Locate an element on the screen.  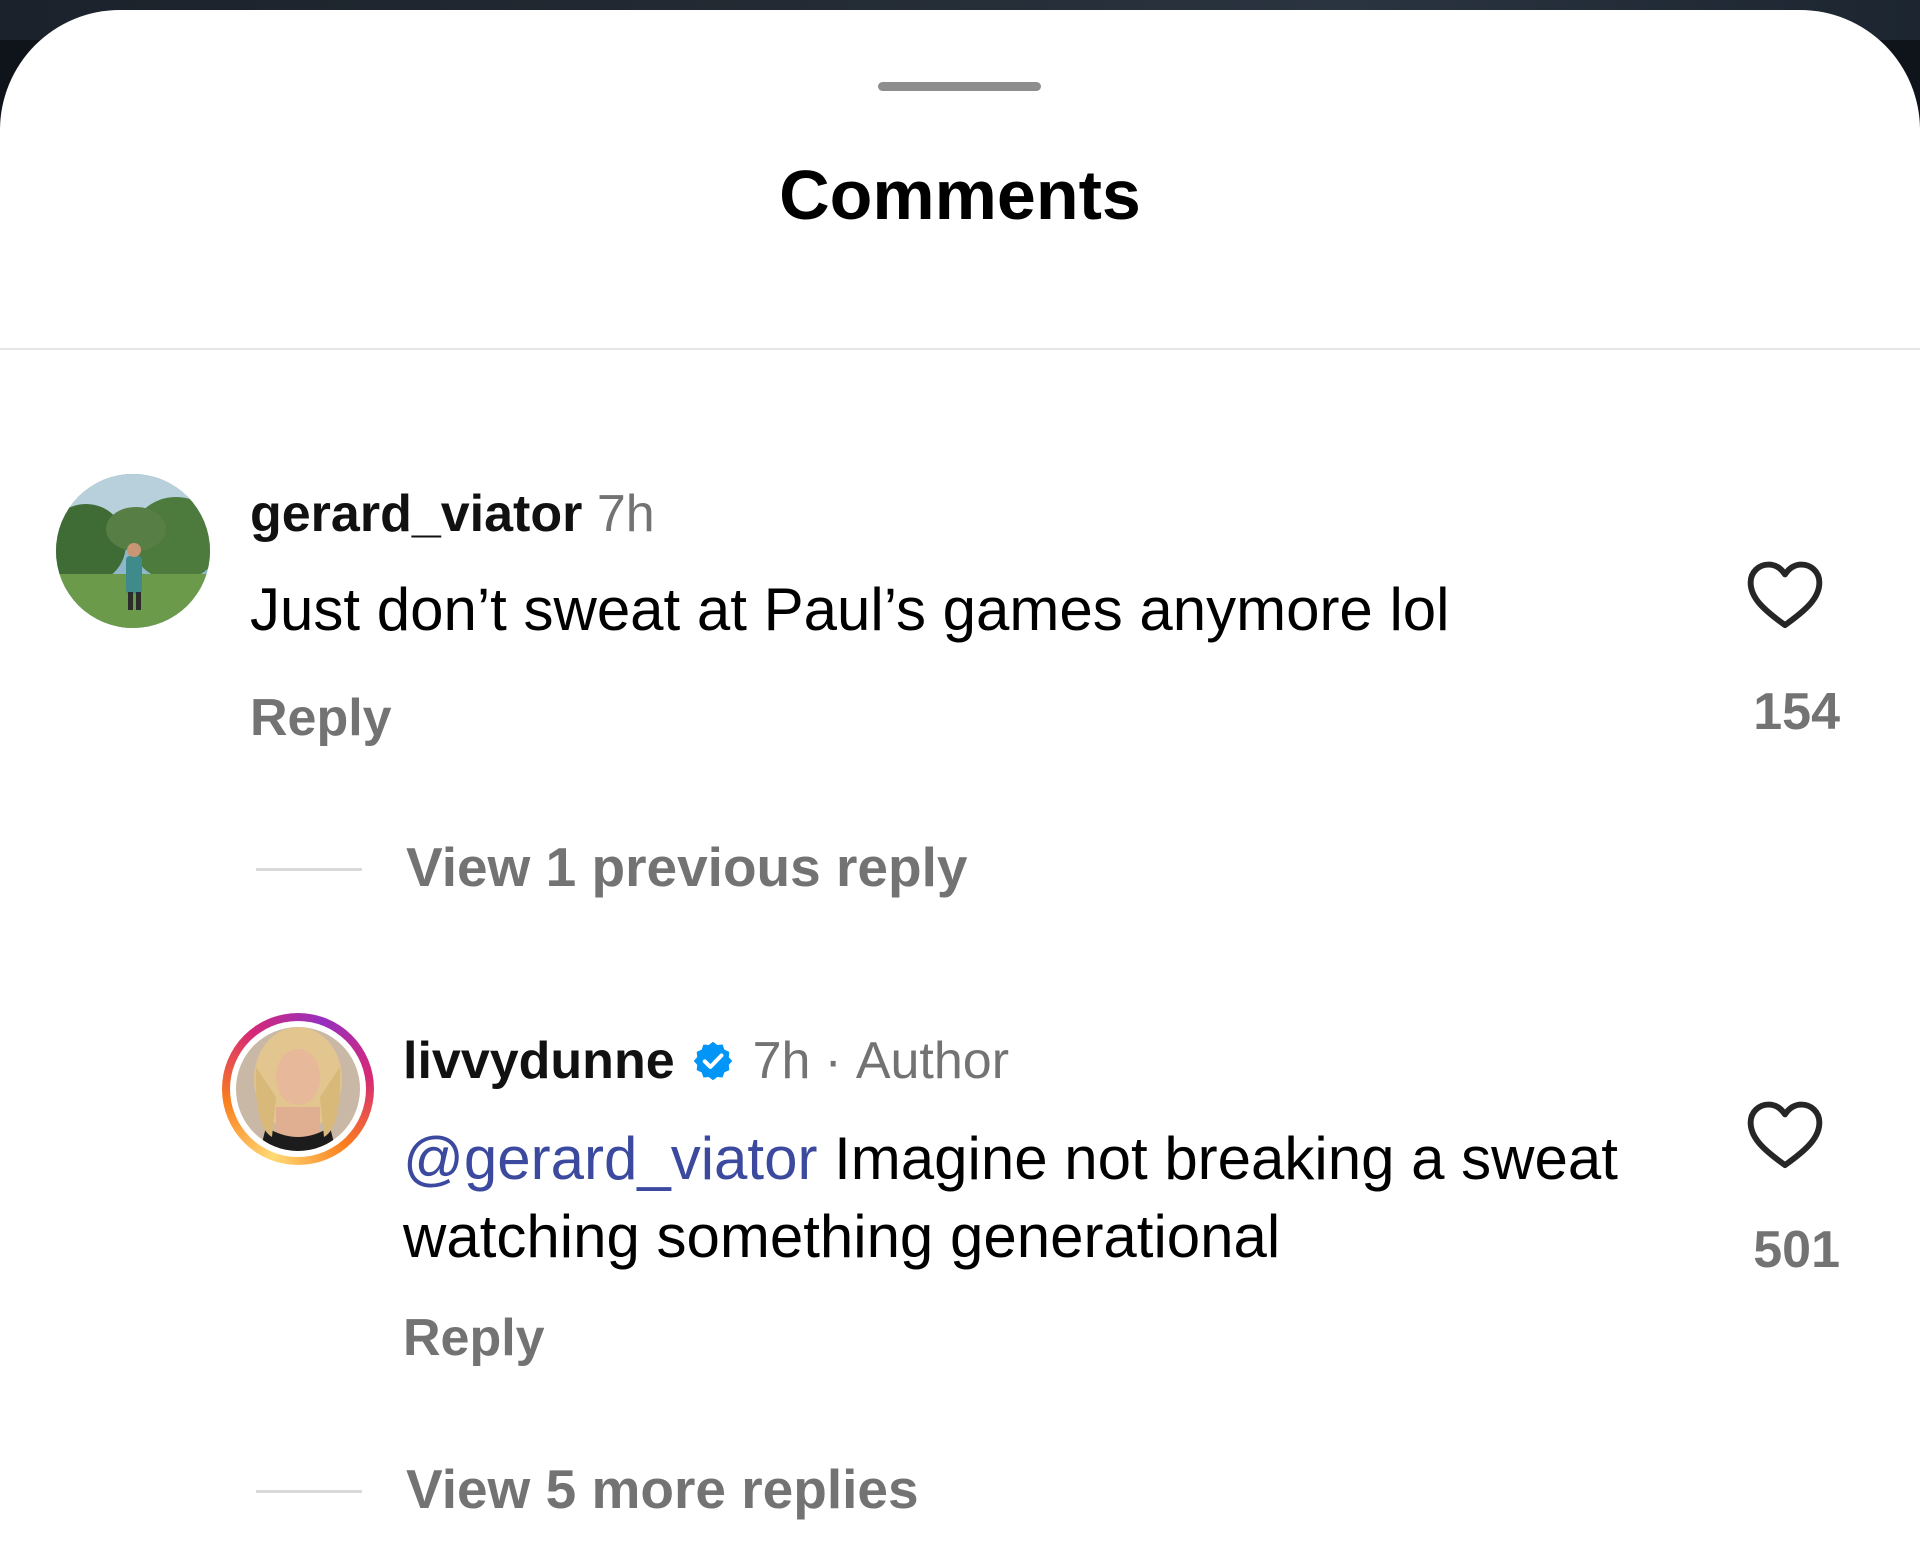
avatar-gerard-viator is located at coordinates (133, 551).